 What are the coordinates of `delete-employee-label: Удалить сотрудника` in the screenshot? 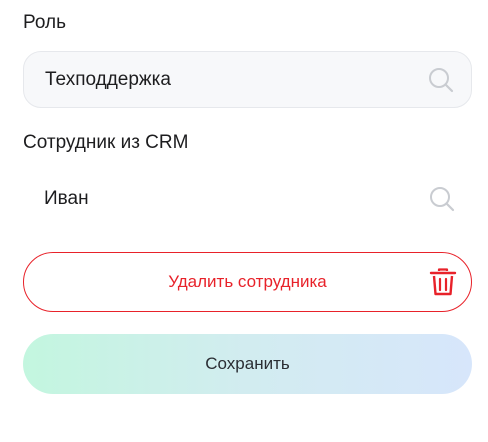 It's located at (247, 281).